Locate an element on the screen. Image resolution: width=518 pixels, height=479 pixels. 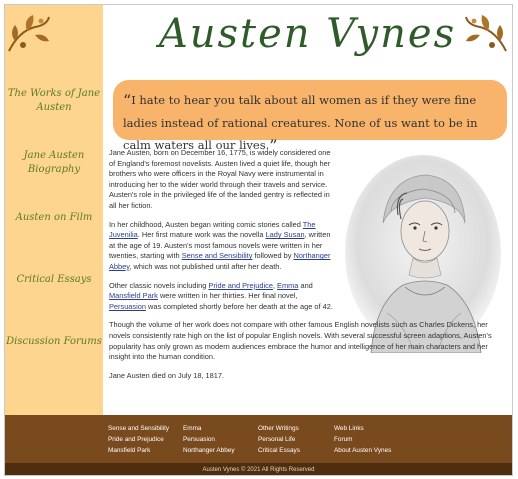
text-span: Other classic novels including is located at coordinates (159, 285).